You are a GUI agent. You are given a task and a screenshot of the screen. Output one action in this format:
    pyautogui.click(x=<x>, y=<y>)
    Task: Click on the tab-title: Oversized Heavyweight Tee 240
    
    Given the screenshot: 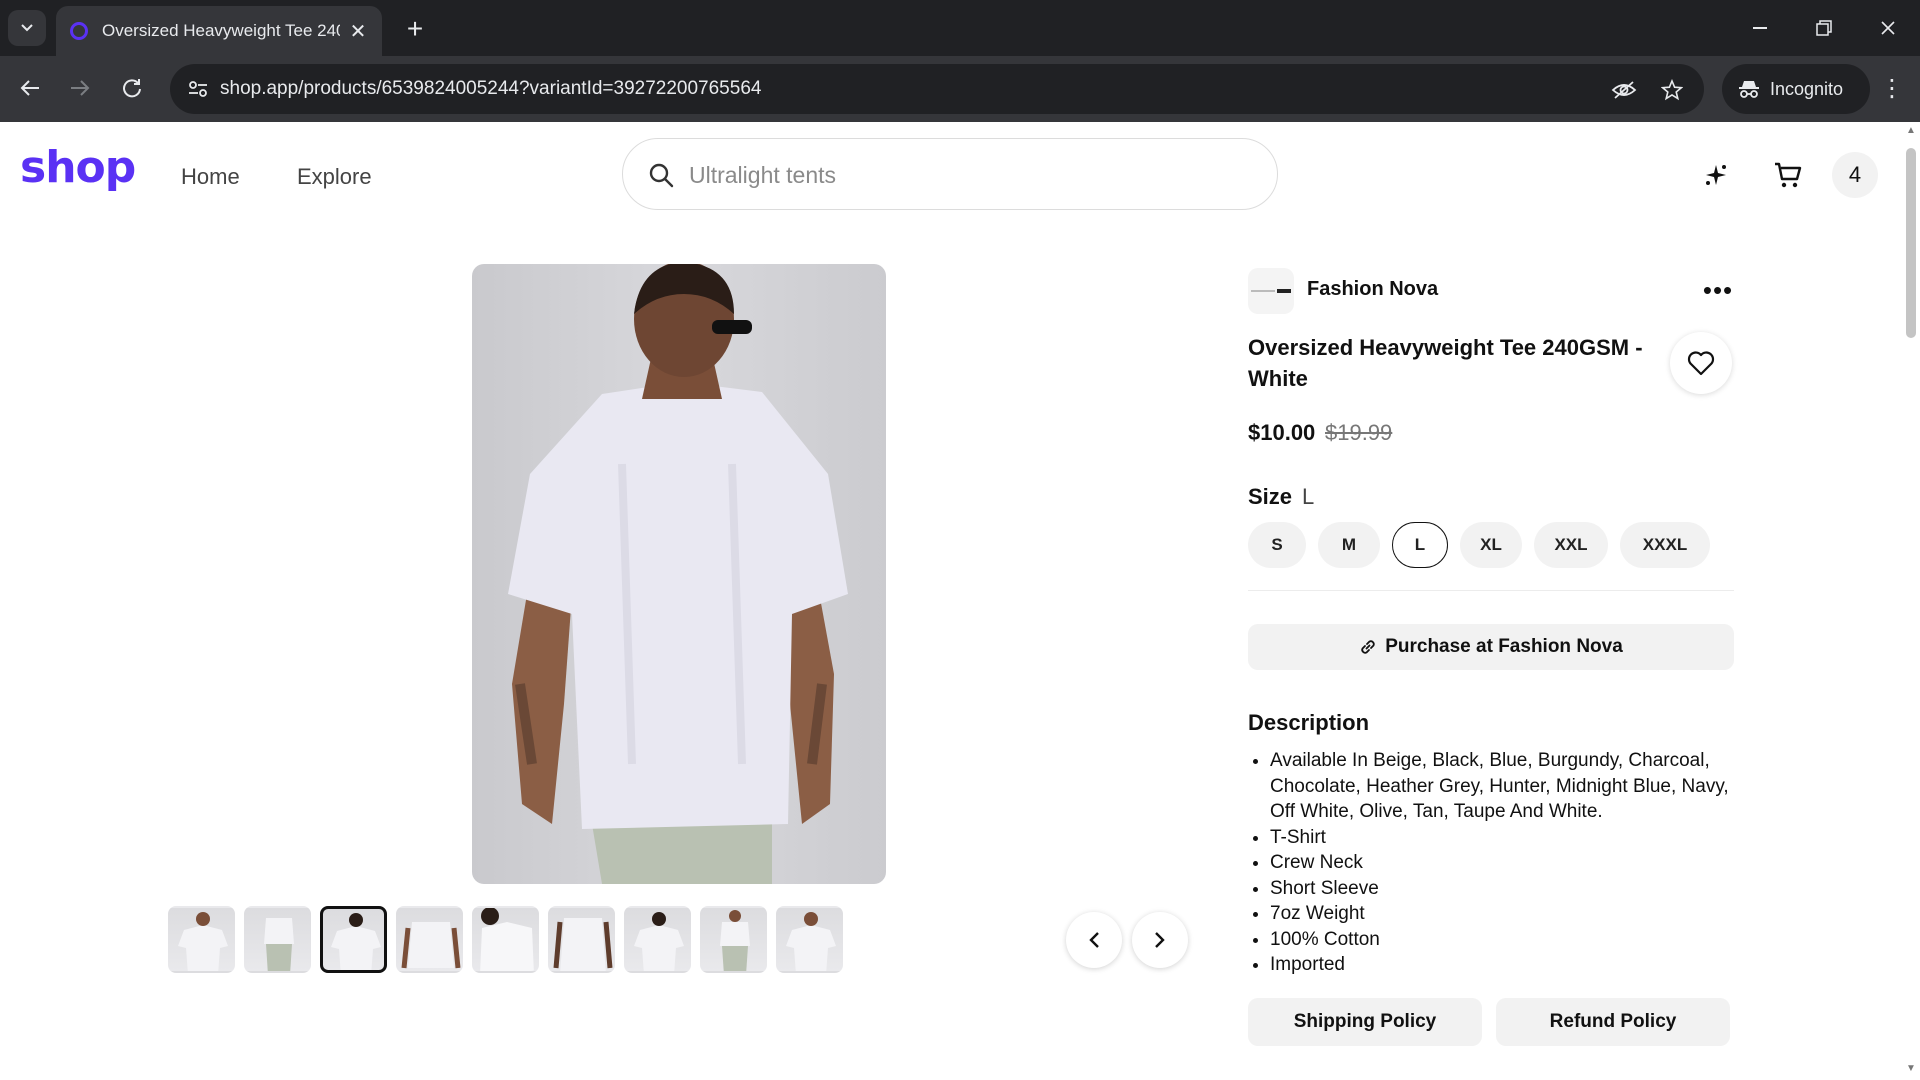 What is the action you would take?
    pyautogui.click(x=221, y=30)
    